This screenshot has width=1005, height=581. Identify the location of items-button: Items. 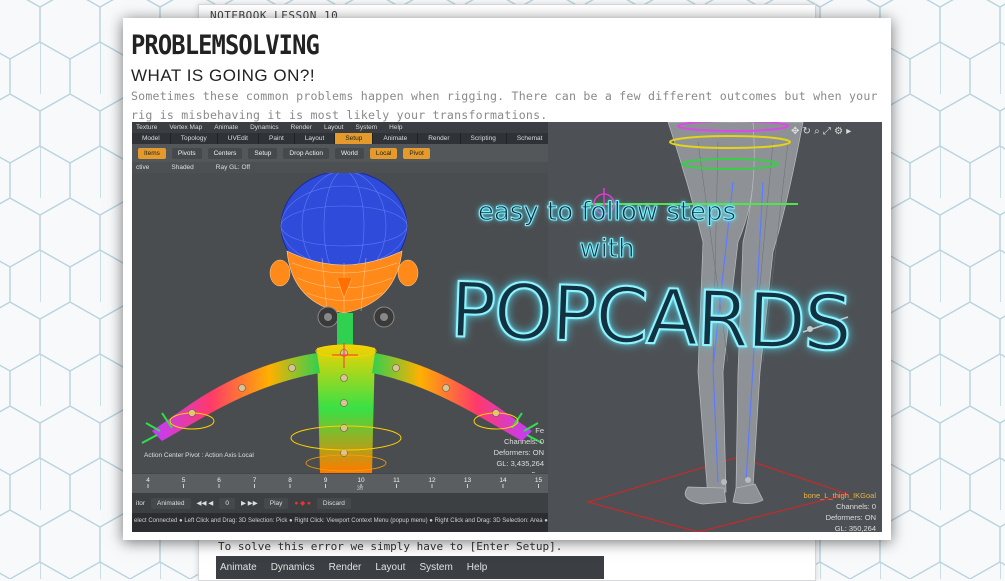
(152, 153).